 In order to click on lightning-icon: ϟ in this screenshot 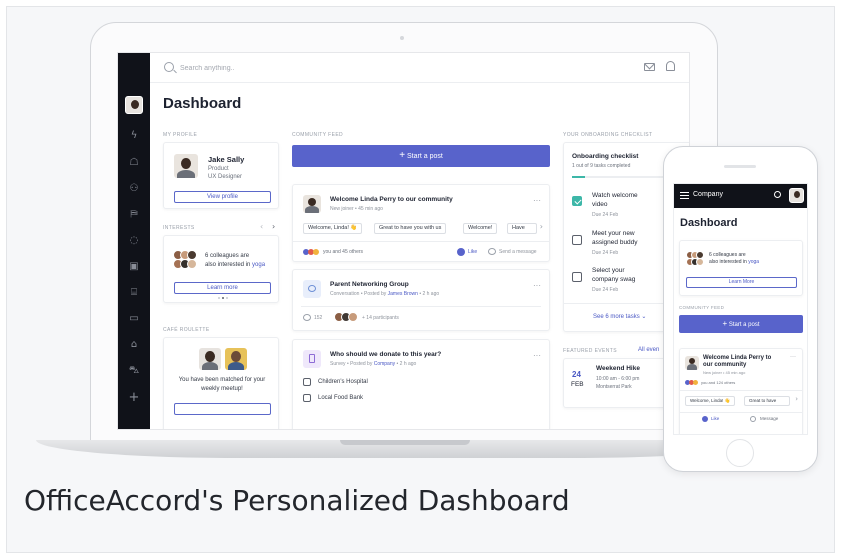, I will do `click(134, 136)`.